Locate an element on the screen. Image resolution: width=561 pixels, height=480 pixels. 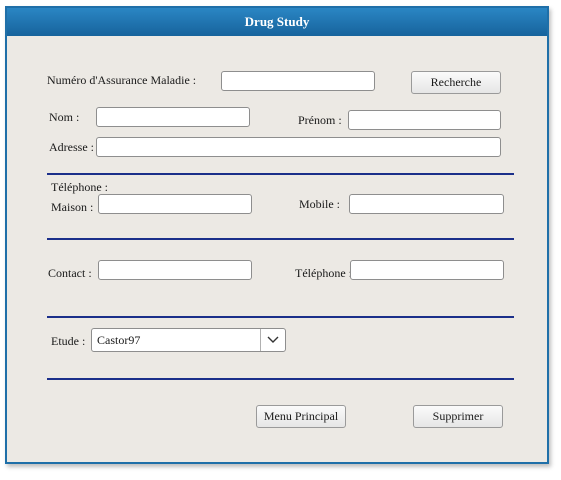
prenom-input is located at coordinates (424, 120).